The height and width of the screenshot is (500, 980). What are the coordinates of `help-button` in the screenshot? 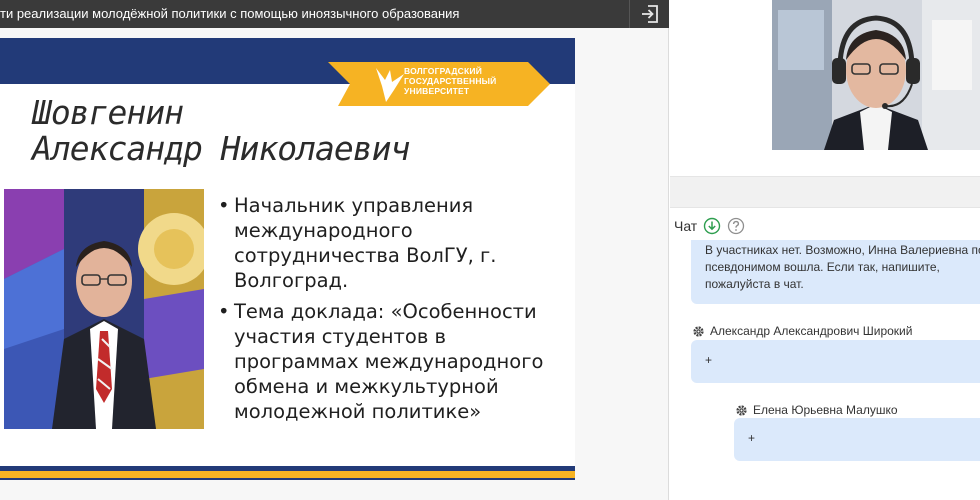 It's located at (736, 226).